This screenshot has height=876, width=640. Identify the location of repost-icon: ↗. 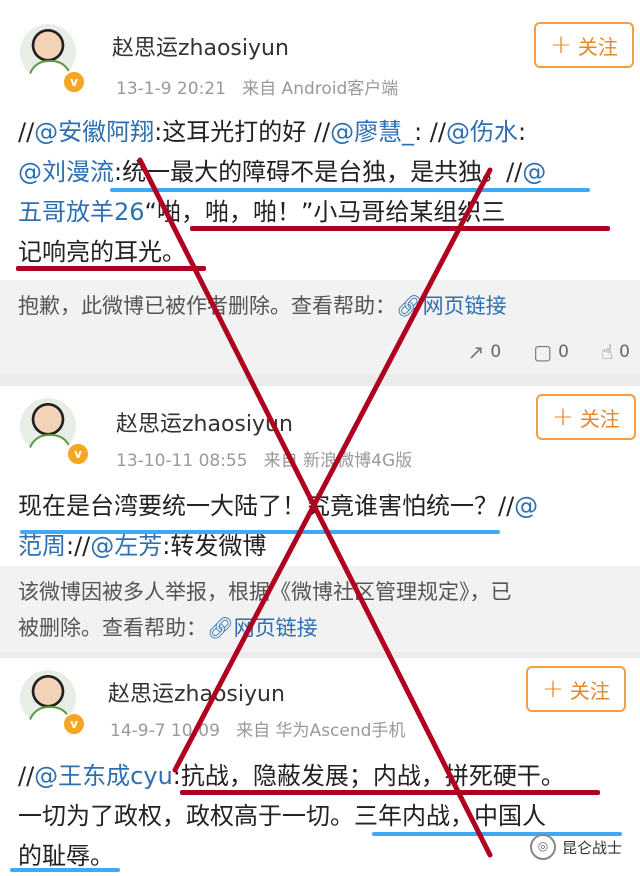
(476, 352).